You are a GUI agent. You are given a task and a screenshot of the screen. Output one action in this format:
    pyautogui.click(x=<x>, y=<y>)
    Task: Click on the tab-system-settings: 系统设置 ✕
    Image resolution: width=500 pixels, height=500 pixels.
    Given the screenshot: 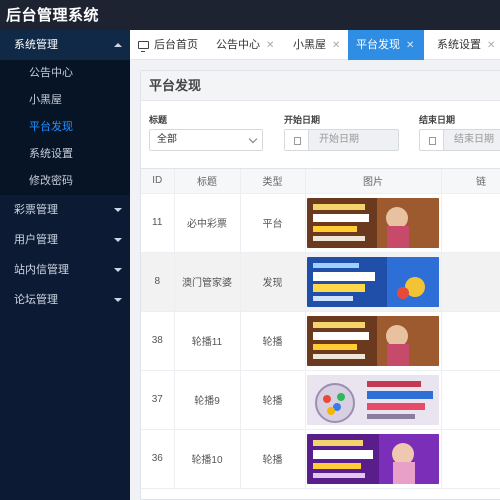 What is the action you would take?
    pyautogui.click(x=464, y=45)
    